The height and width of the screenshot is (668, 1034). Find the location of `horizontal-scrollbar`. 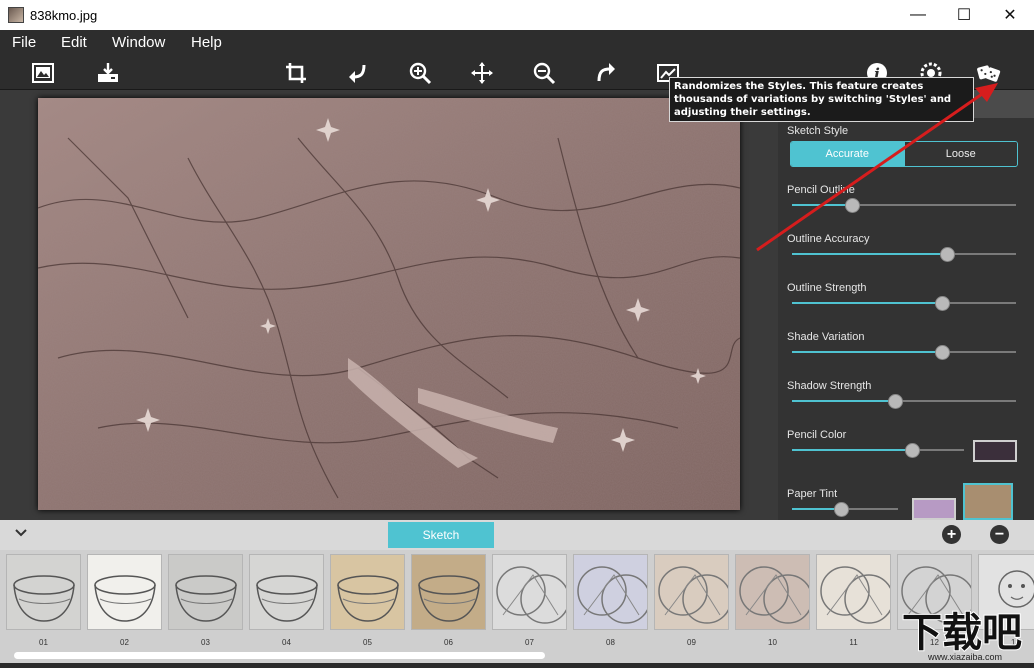

horizontal-scrollbar is located at coordinates (279, 655).